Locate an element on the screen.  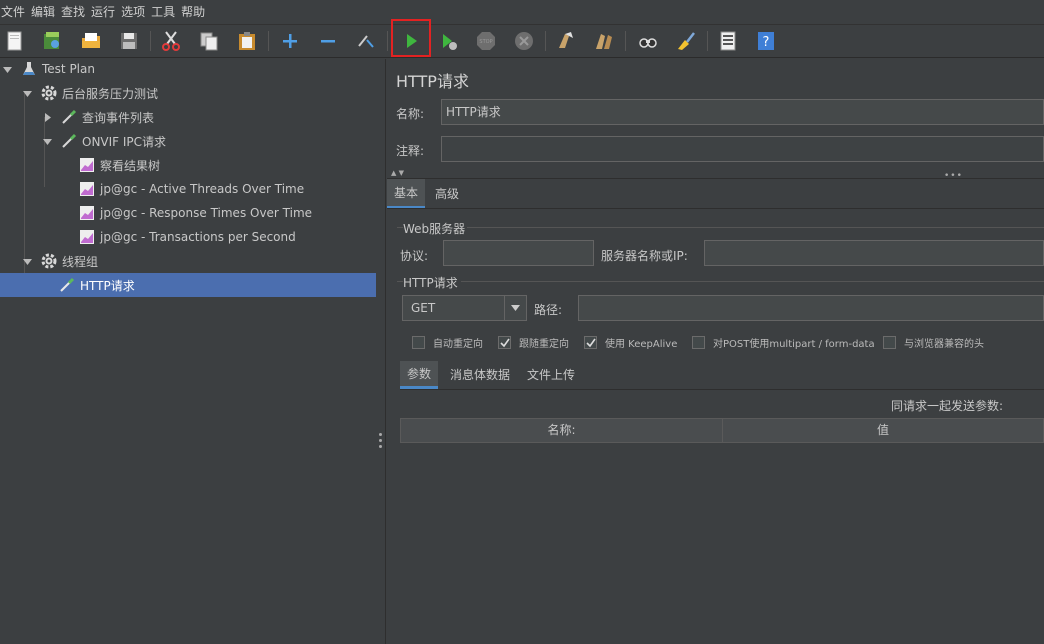
checkbox-keepalive: 使用 KeepAlive is located at coordinates (630, 342).